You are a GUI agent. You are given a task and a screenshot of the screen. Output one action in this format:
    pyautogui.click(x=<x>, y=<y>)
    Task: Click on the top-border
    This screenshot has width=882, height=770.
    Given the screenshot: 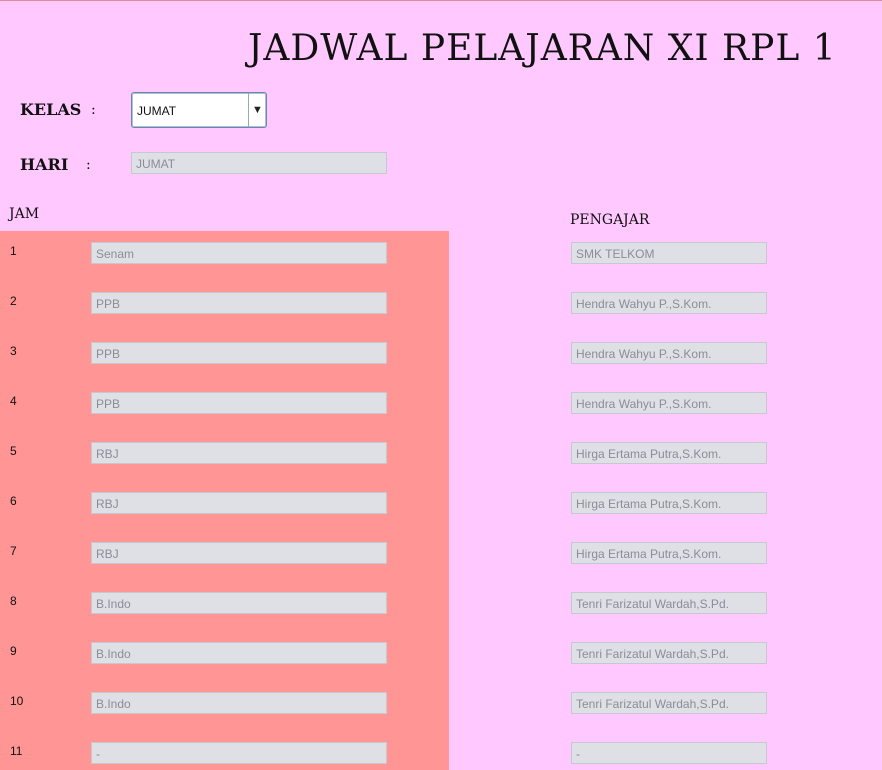 What is the action you would take?
    pyautogui.click(x=441, y=0)
    